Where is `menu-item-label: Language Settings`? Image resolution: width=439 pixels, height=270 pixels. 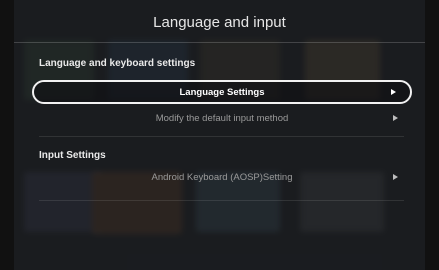 menu-item-label: Language Settings is located at coordinates (222, 92).